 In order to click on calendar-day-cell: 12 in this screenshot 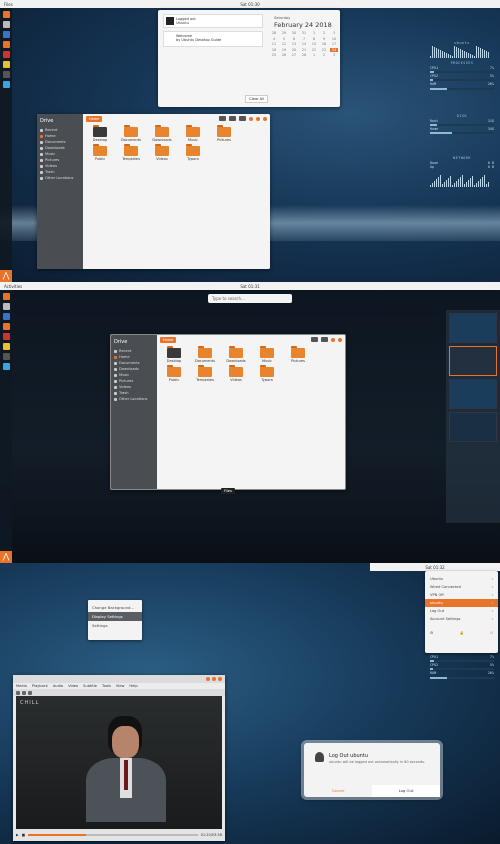, I will do `click(284, 44)`.